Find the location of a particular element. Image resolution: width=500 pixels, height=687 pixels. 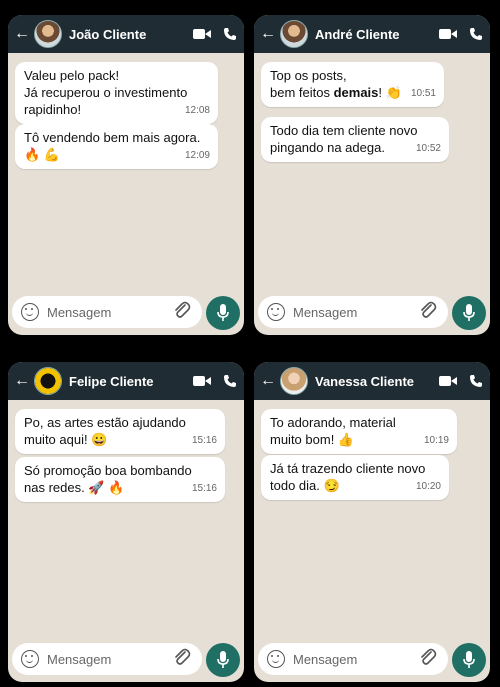

chat-header: ← João Cliente is located at coordinates (126, 34).